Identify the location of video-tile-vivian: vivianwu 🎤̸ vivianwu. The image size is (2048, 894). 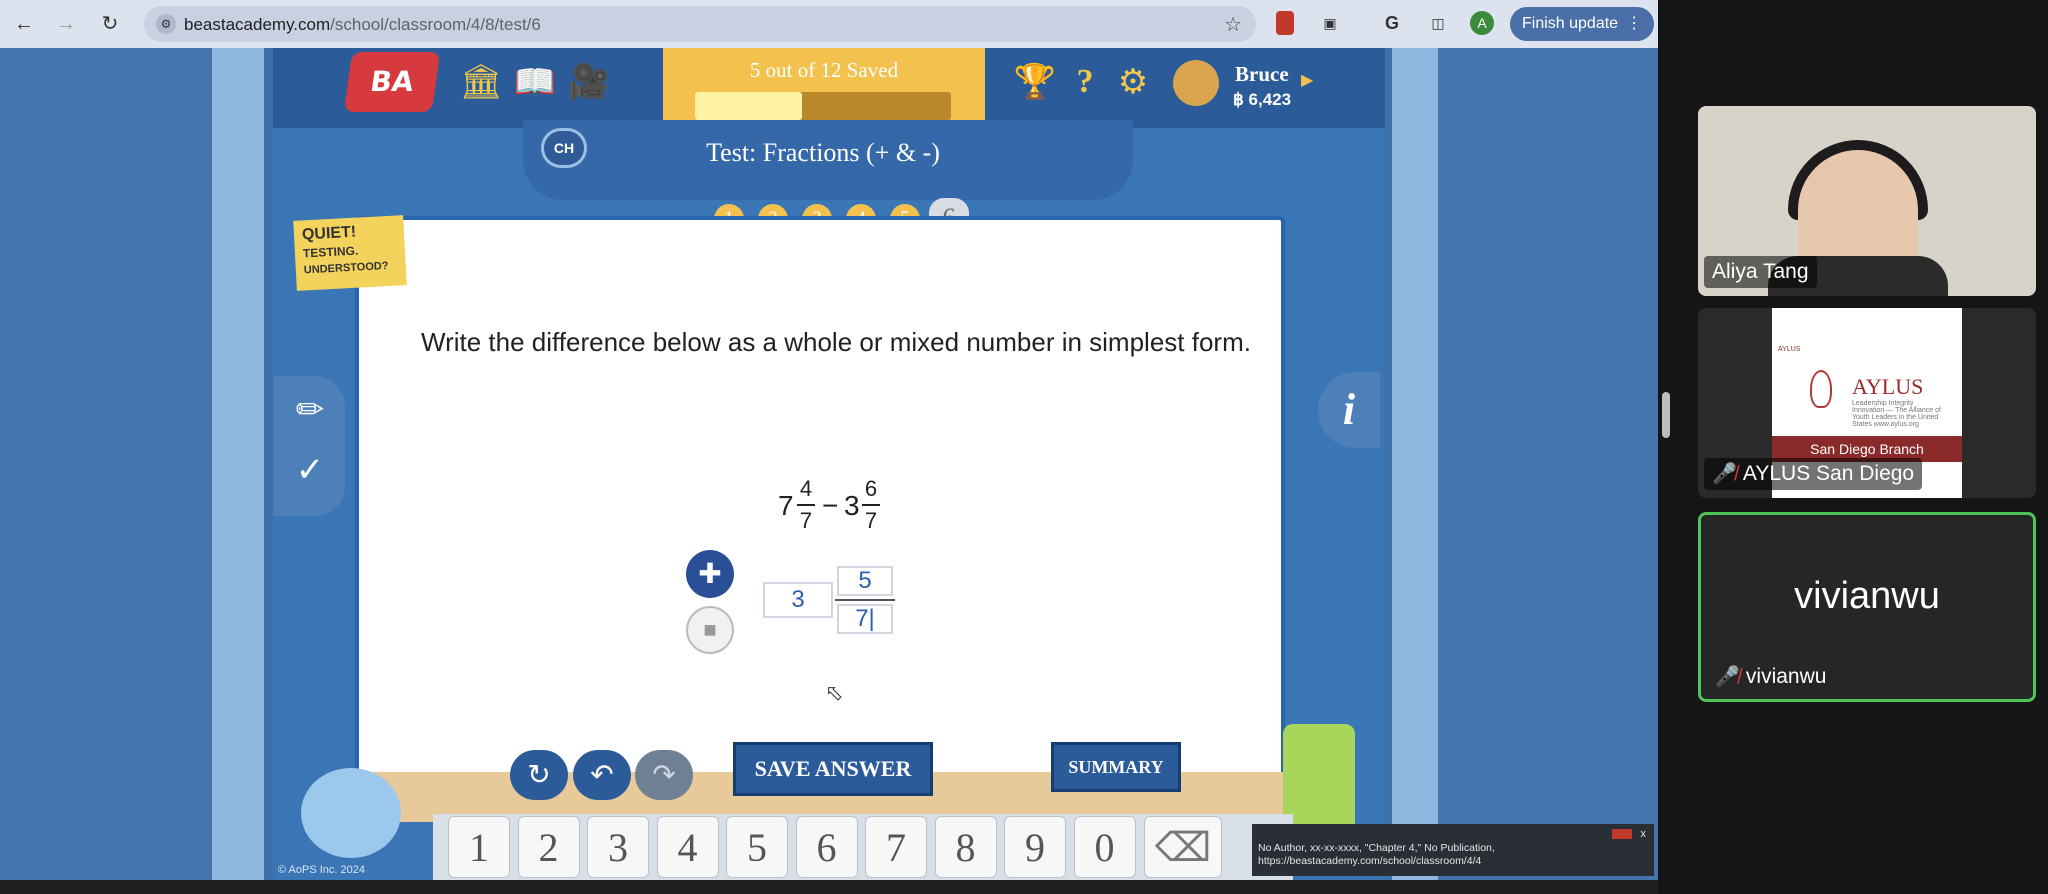
(1867, 607).